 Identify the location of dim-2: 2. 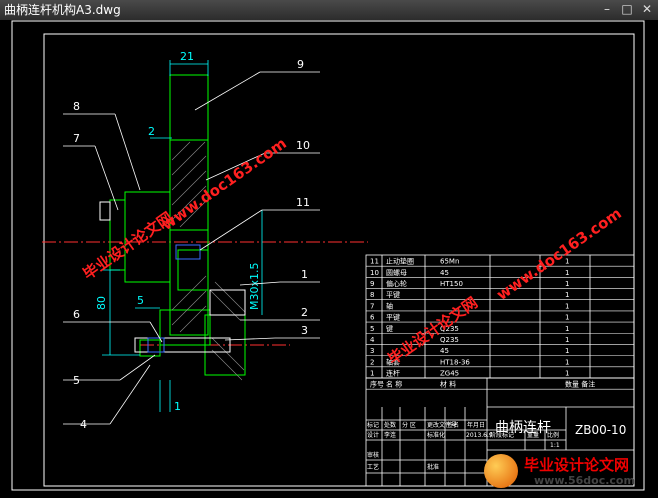
(151, 131).